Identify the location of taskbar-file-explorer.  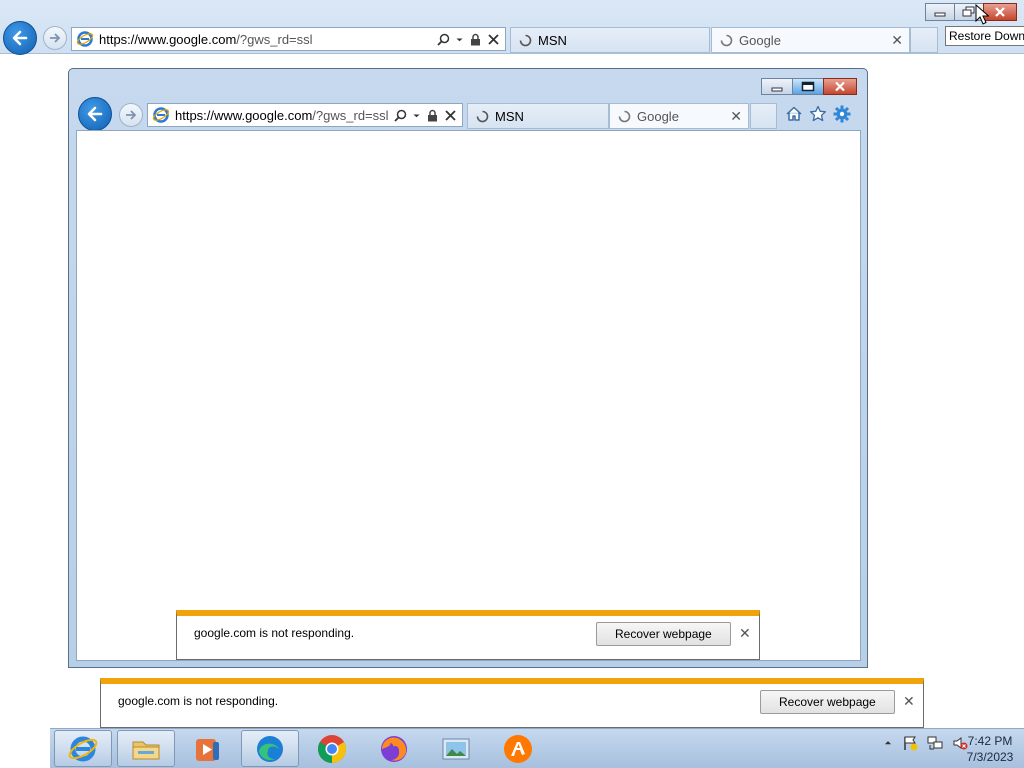
(146, 748).